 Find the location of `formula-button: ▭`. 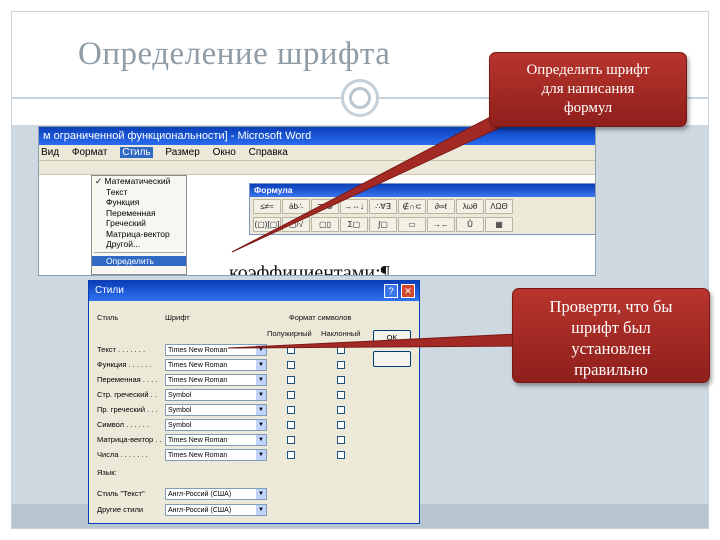

formula-button: ▭ is located at coordinates (412, 224).